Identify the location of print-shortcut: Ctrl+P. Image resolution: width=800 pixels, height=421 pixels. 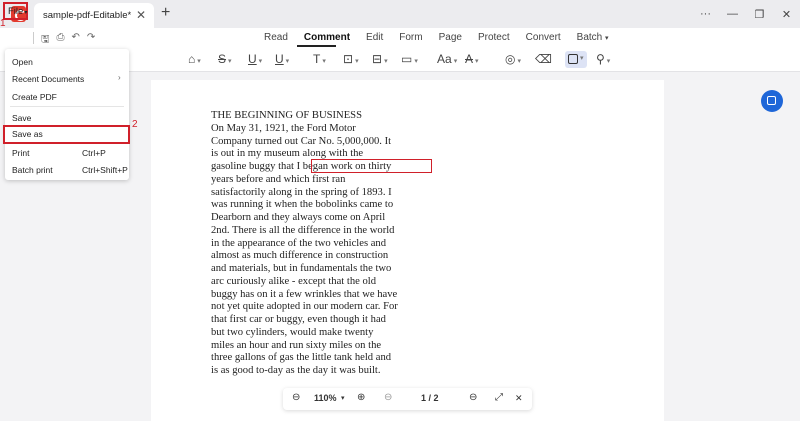
(94, 153).